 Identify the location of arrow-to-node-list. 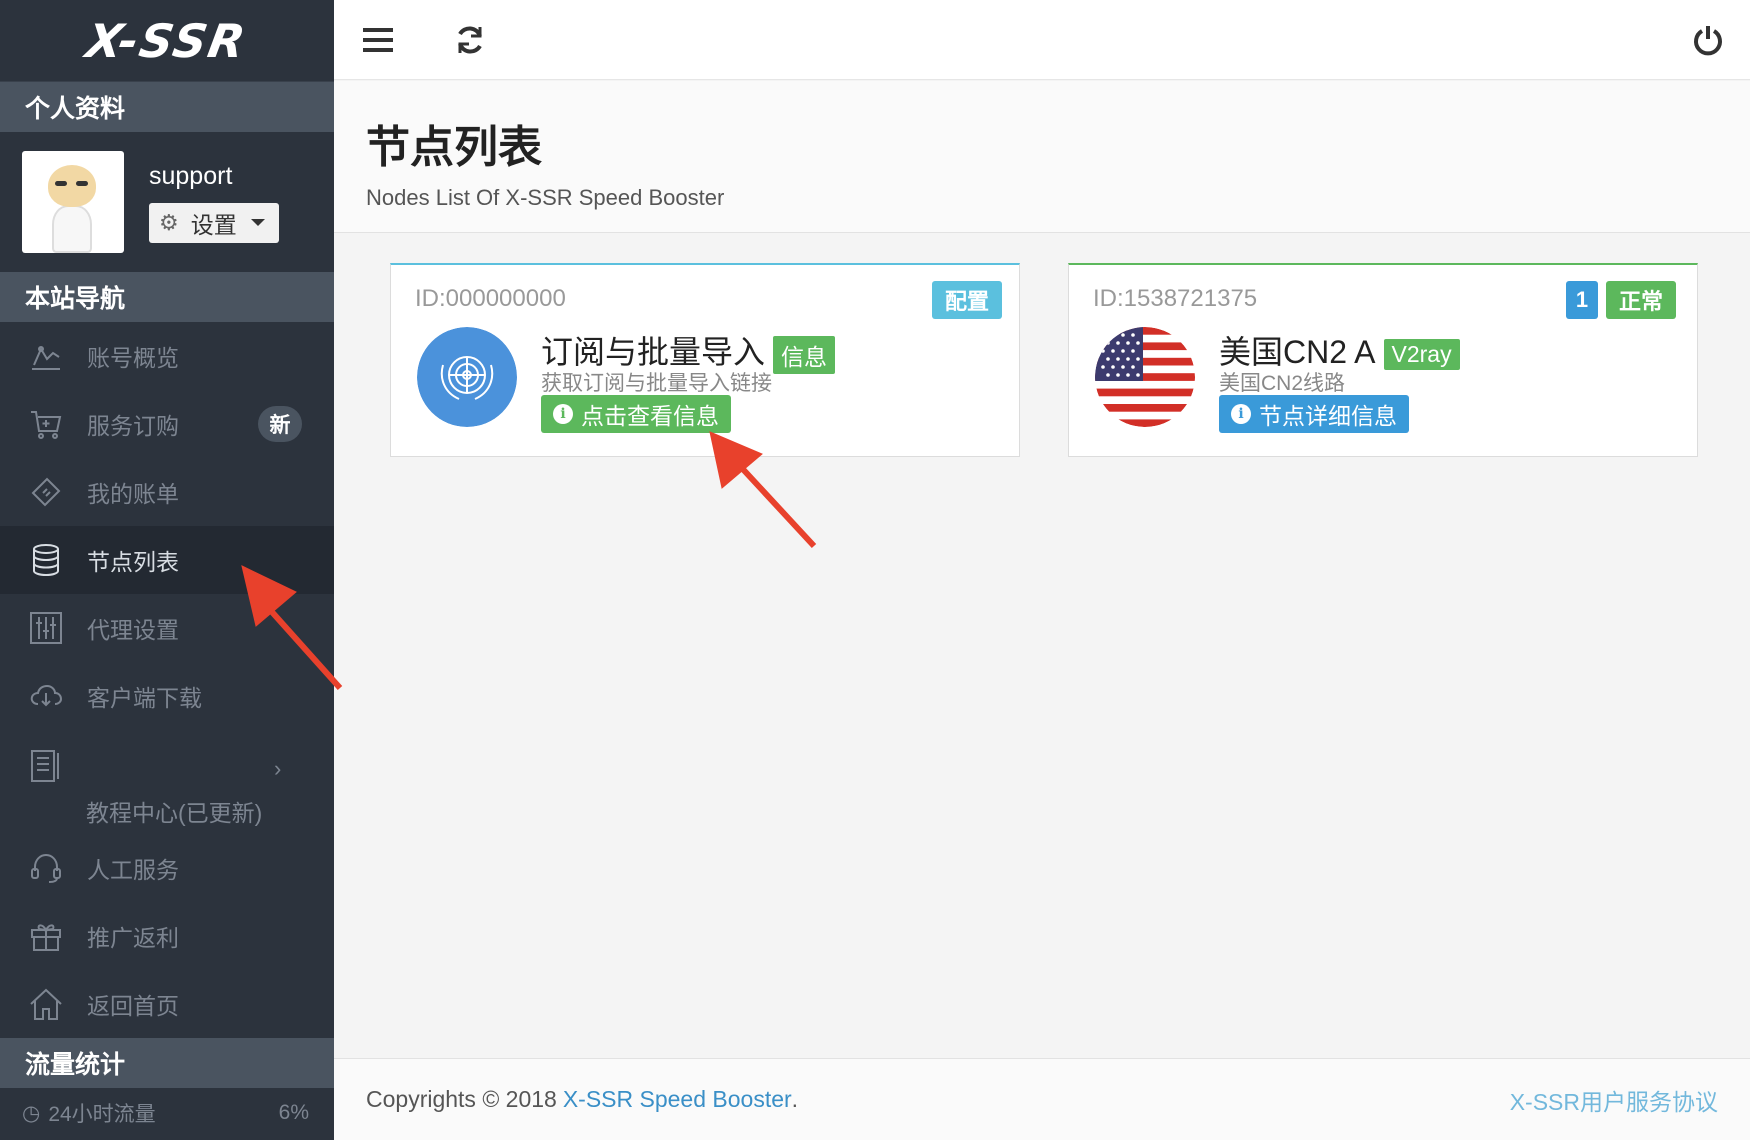
(292, 628).